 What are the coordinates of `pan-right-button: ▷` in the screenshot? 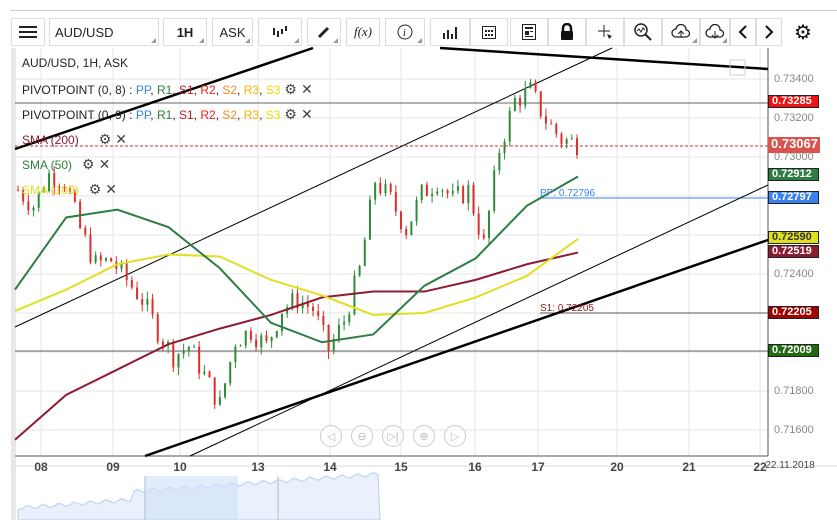 It's located at (455, 436).